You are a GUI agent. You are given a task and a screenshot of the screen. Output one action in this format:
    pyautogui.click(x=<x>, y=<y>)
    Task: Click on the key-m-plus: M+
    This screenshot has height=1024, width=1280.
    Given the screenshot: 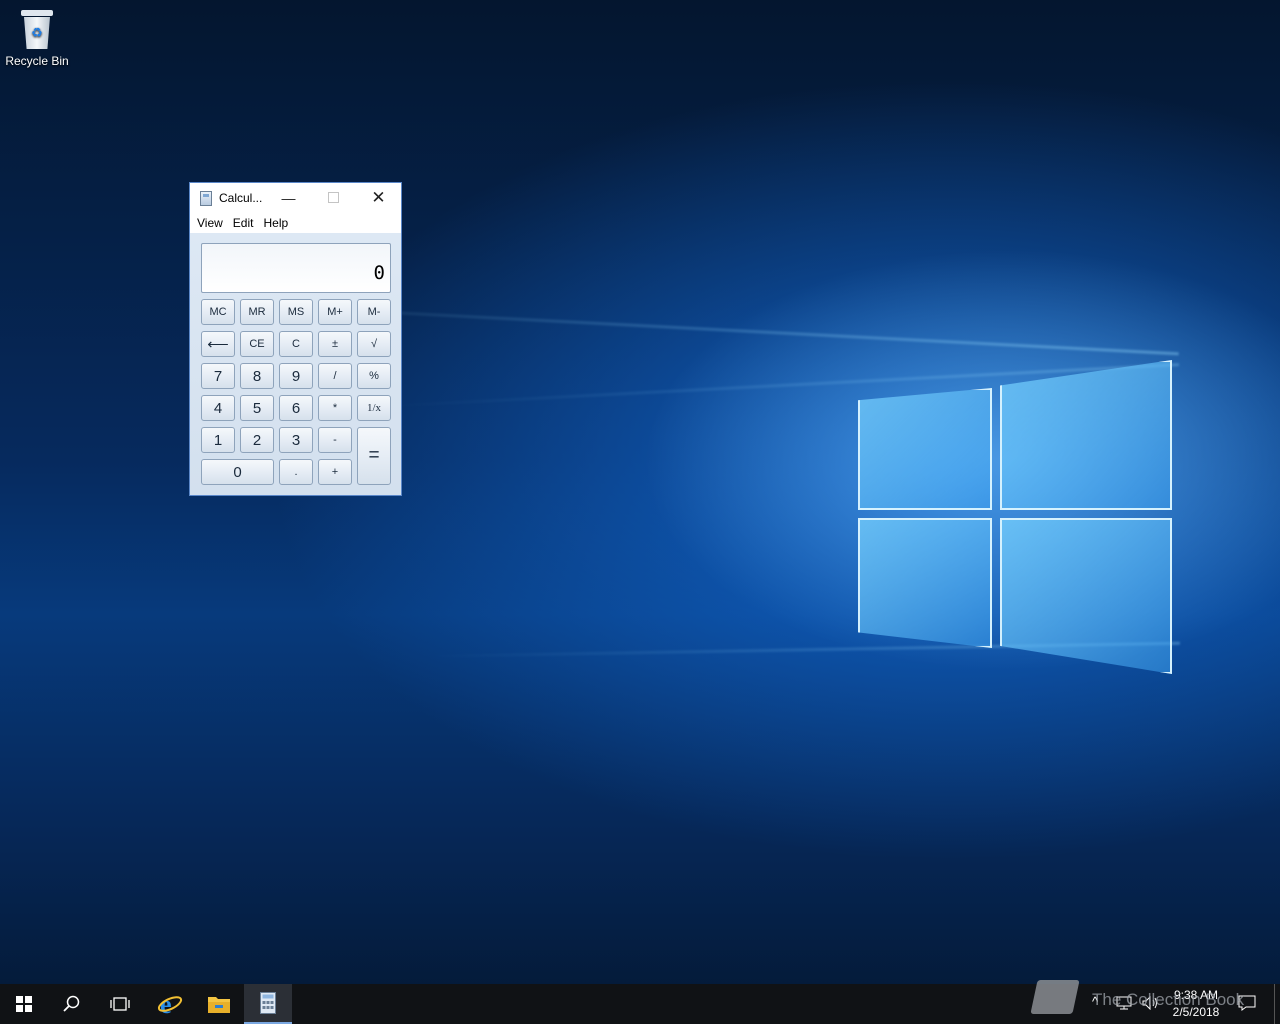 What is the action you would take?
    pyautogui.click(x=335, y=312)
    